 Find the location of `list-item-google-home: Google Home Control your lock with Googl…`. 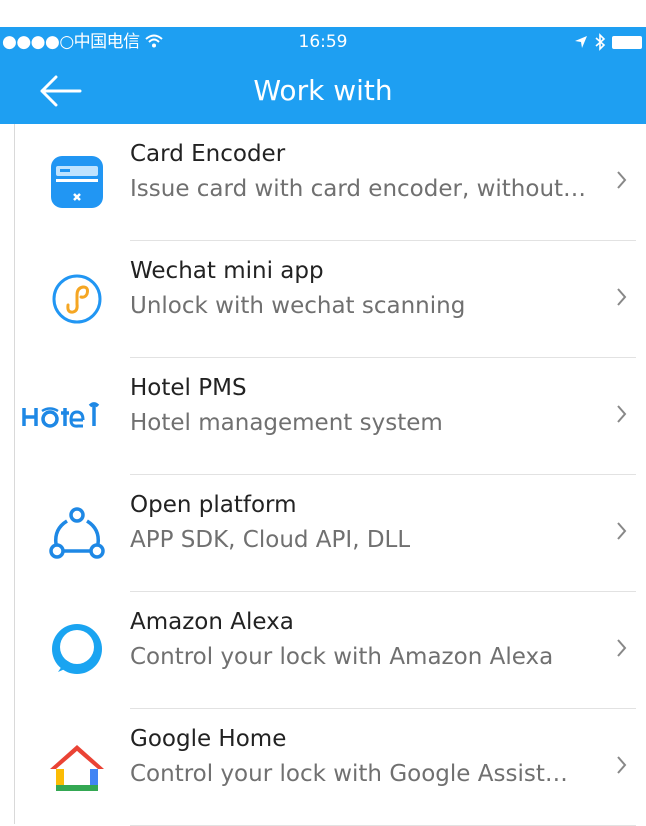

list-item-google-home: Google Home Control your lock with Googl… is located at coordinates (323, 767).